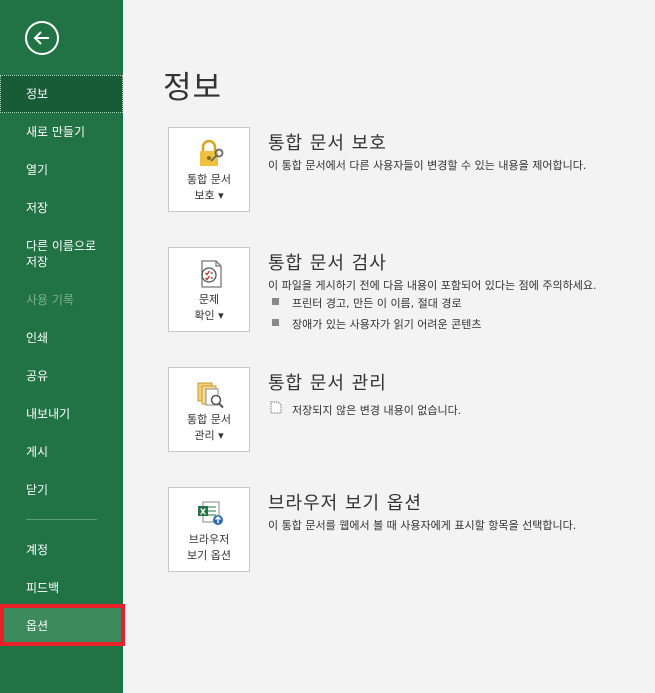 The image size is (655, 693). Describe the element at coordinates (209, 435) in the screenshot. I see `card-label-line2: 관리 ▾` at that location.